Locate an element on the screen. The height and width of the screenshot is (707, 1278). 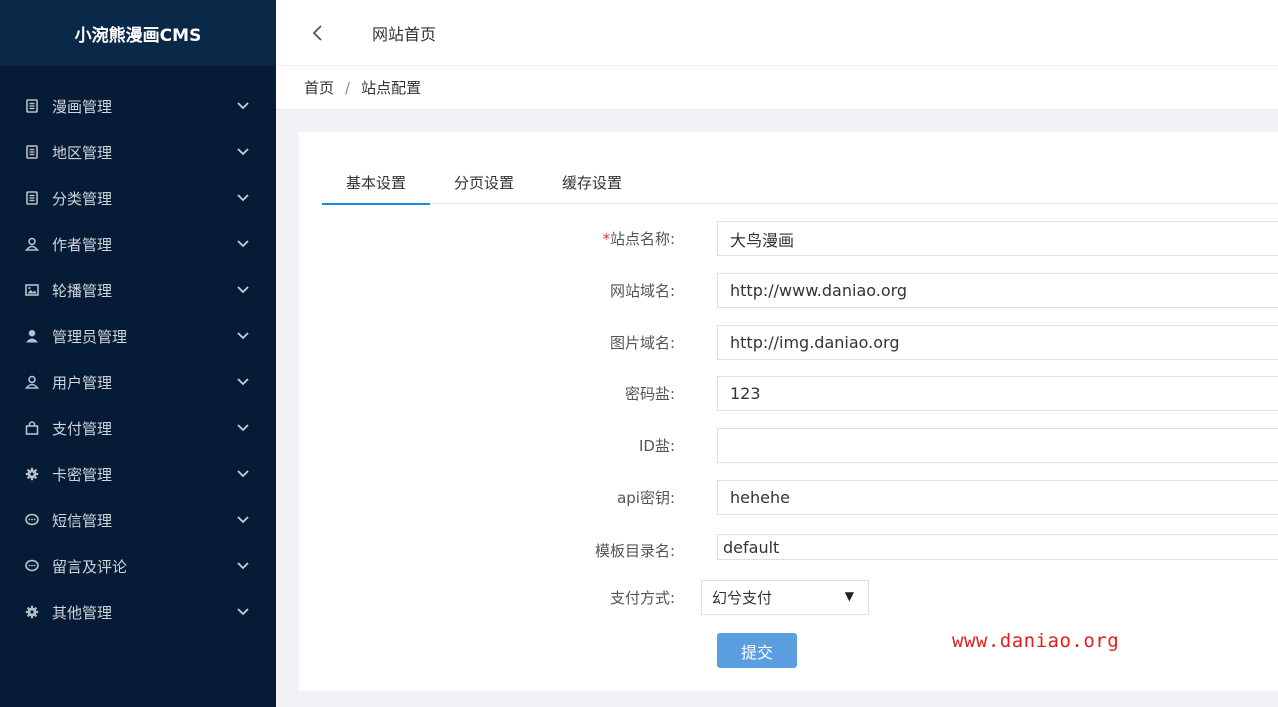
sidebar-item-payments: 支付管理 is located at coordinates (138, 428).